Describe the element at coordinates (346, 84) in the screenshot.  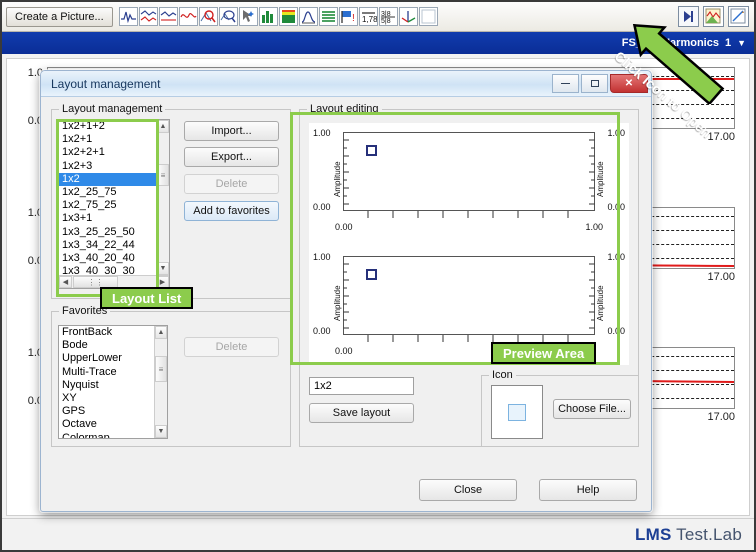
I see `dialog-titlebar: Layout management ✕` at that location.